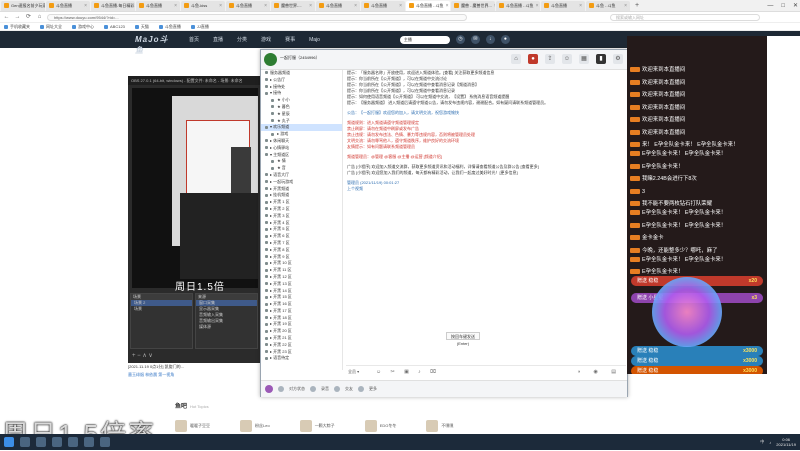 Image resolution: width=800 pixels, height=451 pixels. Describe the element at coordinates (353, 372) in the screenshot. I see `recipient-select: 全员 ▾` at that location.